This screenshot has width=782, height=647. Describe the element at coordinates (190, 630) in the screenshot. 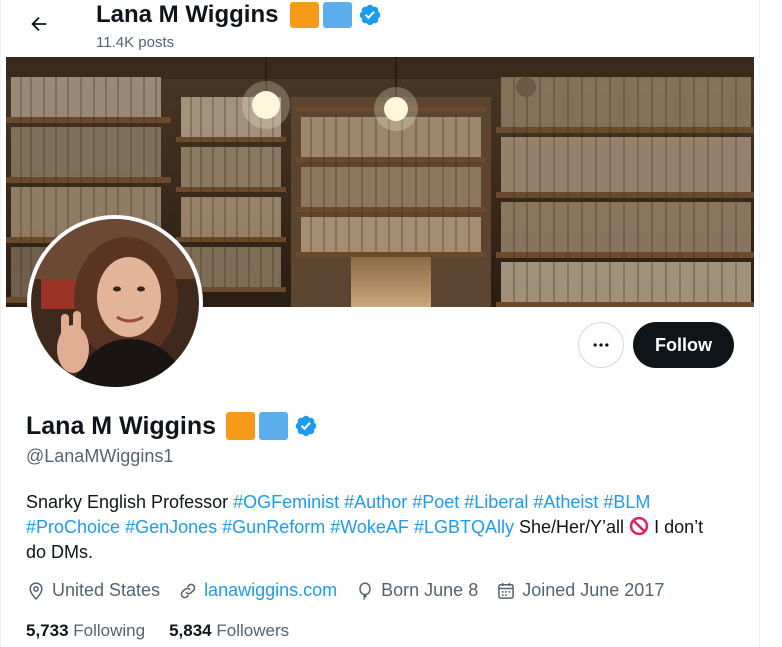

I see `followers-count: 5,834` at that location.